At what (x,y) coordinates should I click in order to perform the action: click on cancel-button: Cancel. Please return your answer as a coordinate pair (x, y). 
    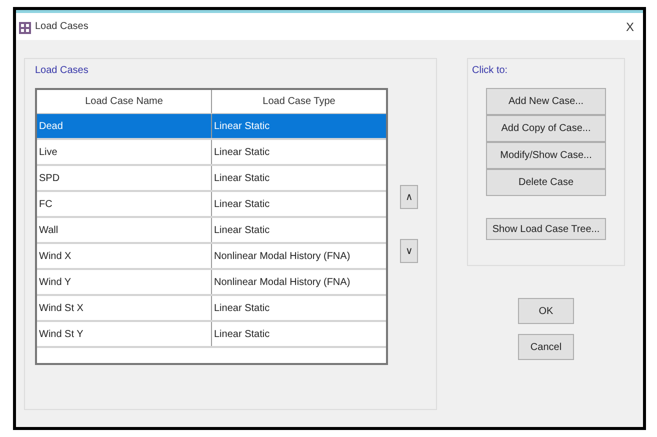
    Looking at the image, I should click on (546, 347).